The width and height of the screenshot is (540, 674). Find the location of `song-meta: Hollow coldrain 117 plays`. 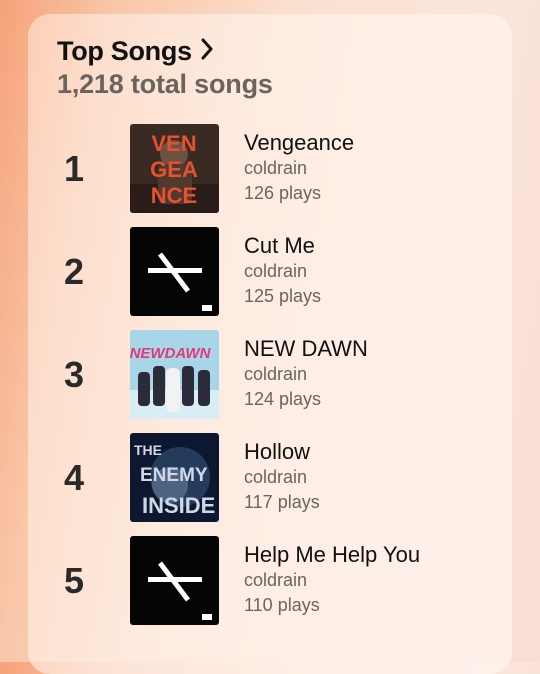

song-meta: Hollow coldrain 117 plays is located at coordinates (282, 477).